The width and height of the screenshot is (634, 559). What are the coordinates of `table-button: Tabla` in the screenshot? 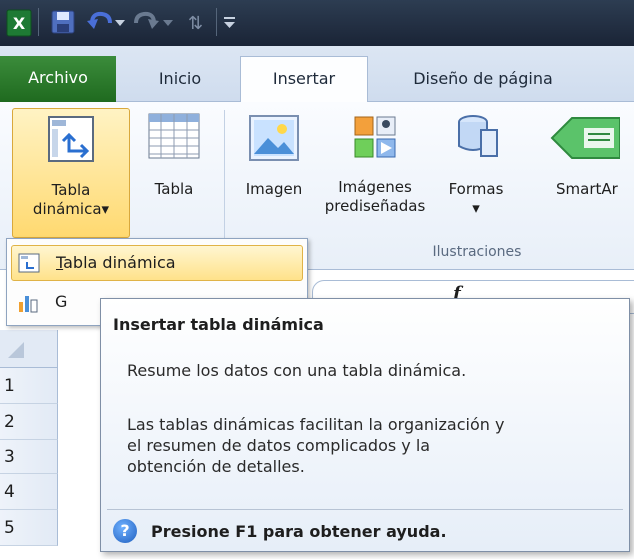 It's located at (174, 173).